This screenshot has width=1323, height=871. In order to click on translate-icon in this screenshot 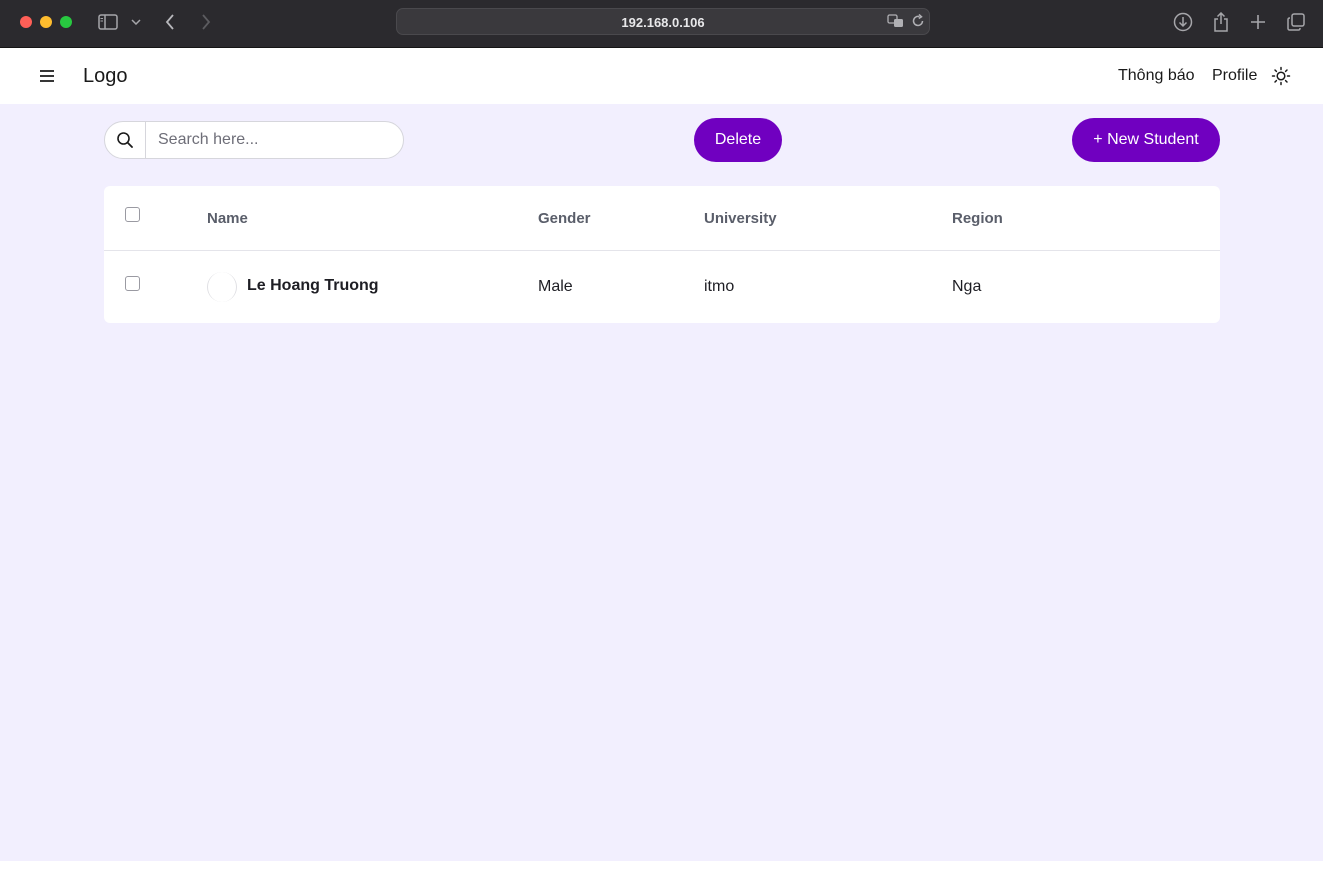, I will do `click(896, 23)`.